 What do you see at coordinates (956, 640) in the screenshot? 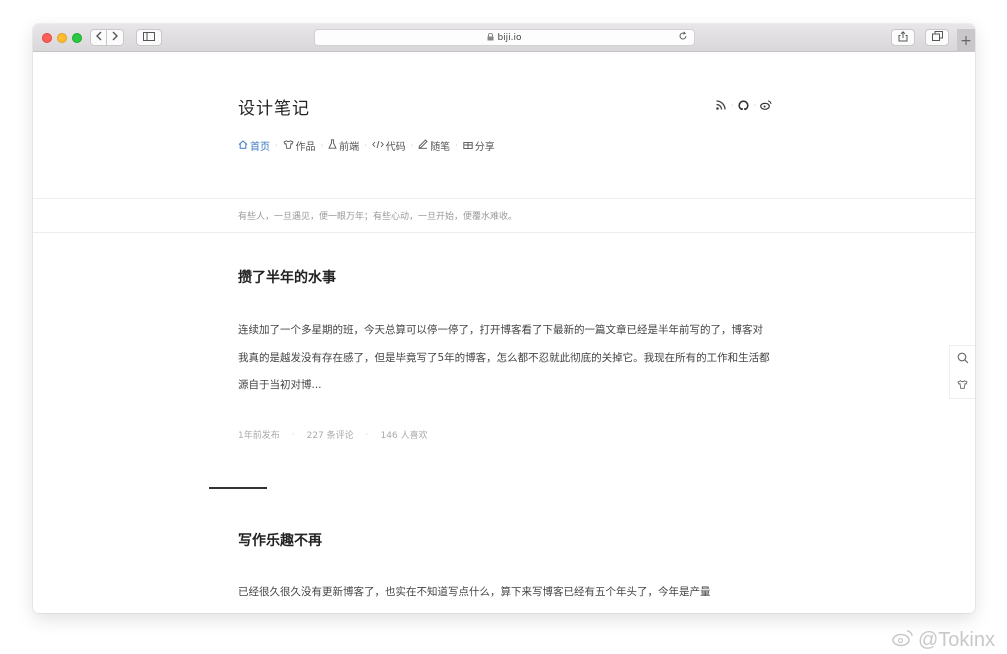
I see `watermark-text: @Tokinx` at bounding box center [956, 640].